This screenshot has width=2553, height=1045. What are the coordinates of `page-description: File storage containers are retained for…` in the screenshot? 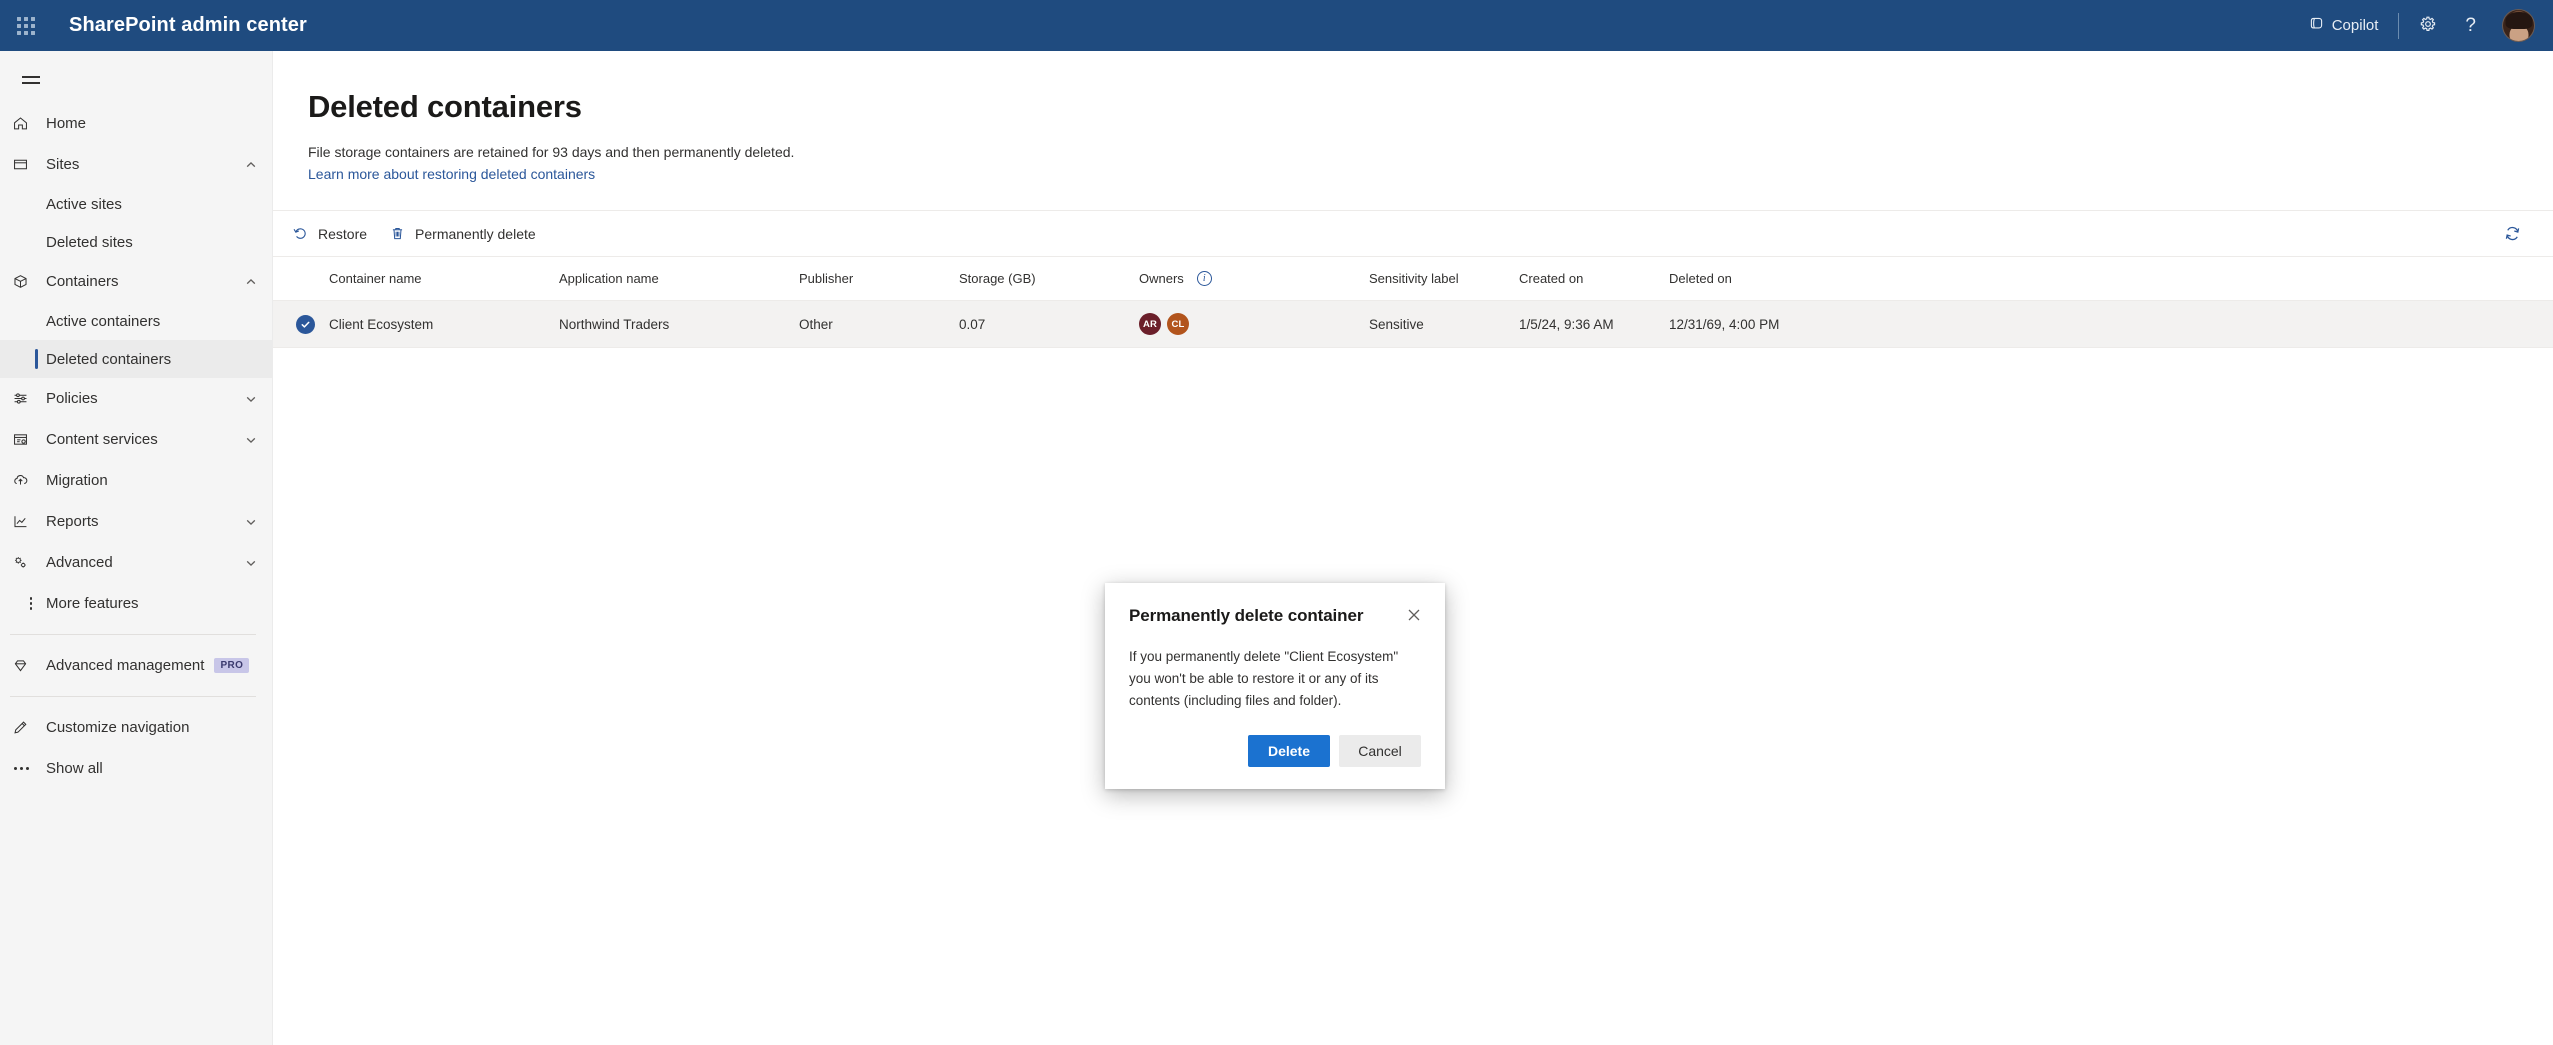 It's located at (551, 152).